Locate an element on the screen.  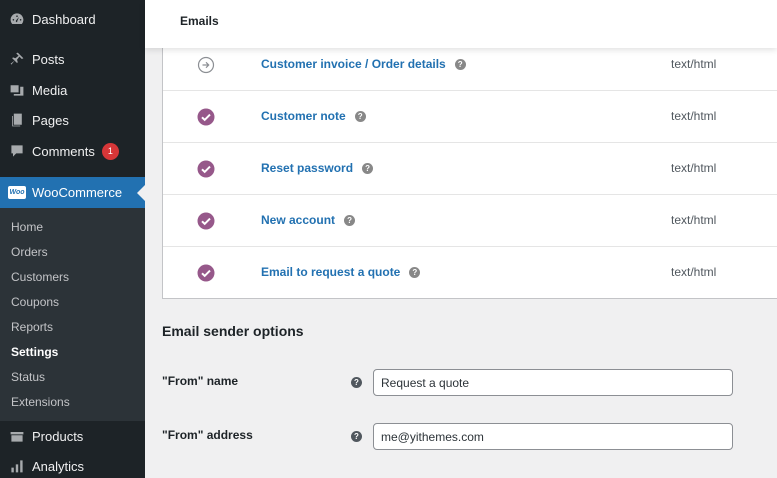
menu-item-label: Analytics is located at coordinates (58, 466).